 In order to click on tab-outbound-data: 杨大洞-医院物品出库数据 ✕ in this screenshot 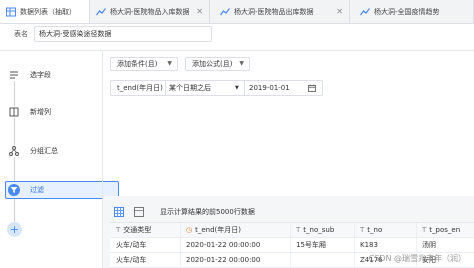, I will do `click(280, 11)`.